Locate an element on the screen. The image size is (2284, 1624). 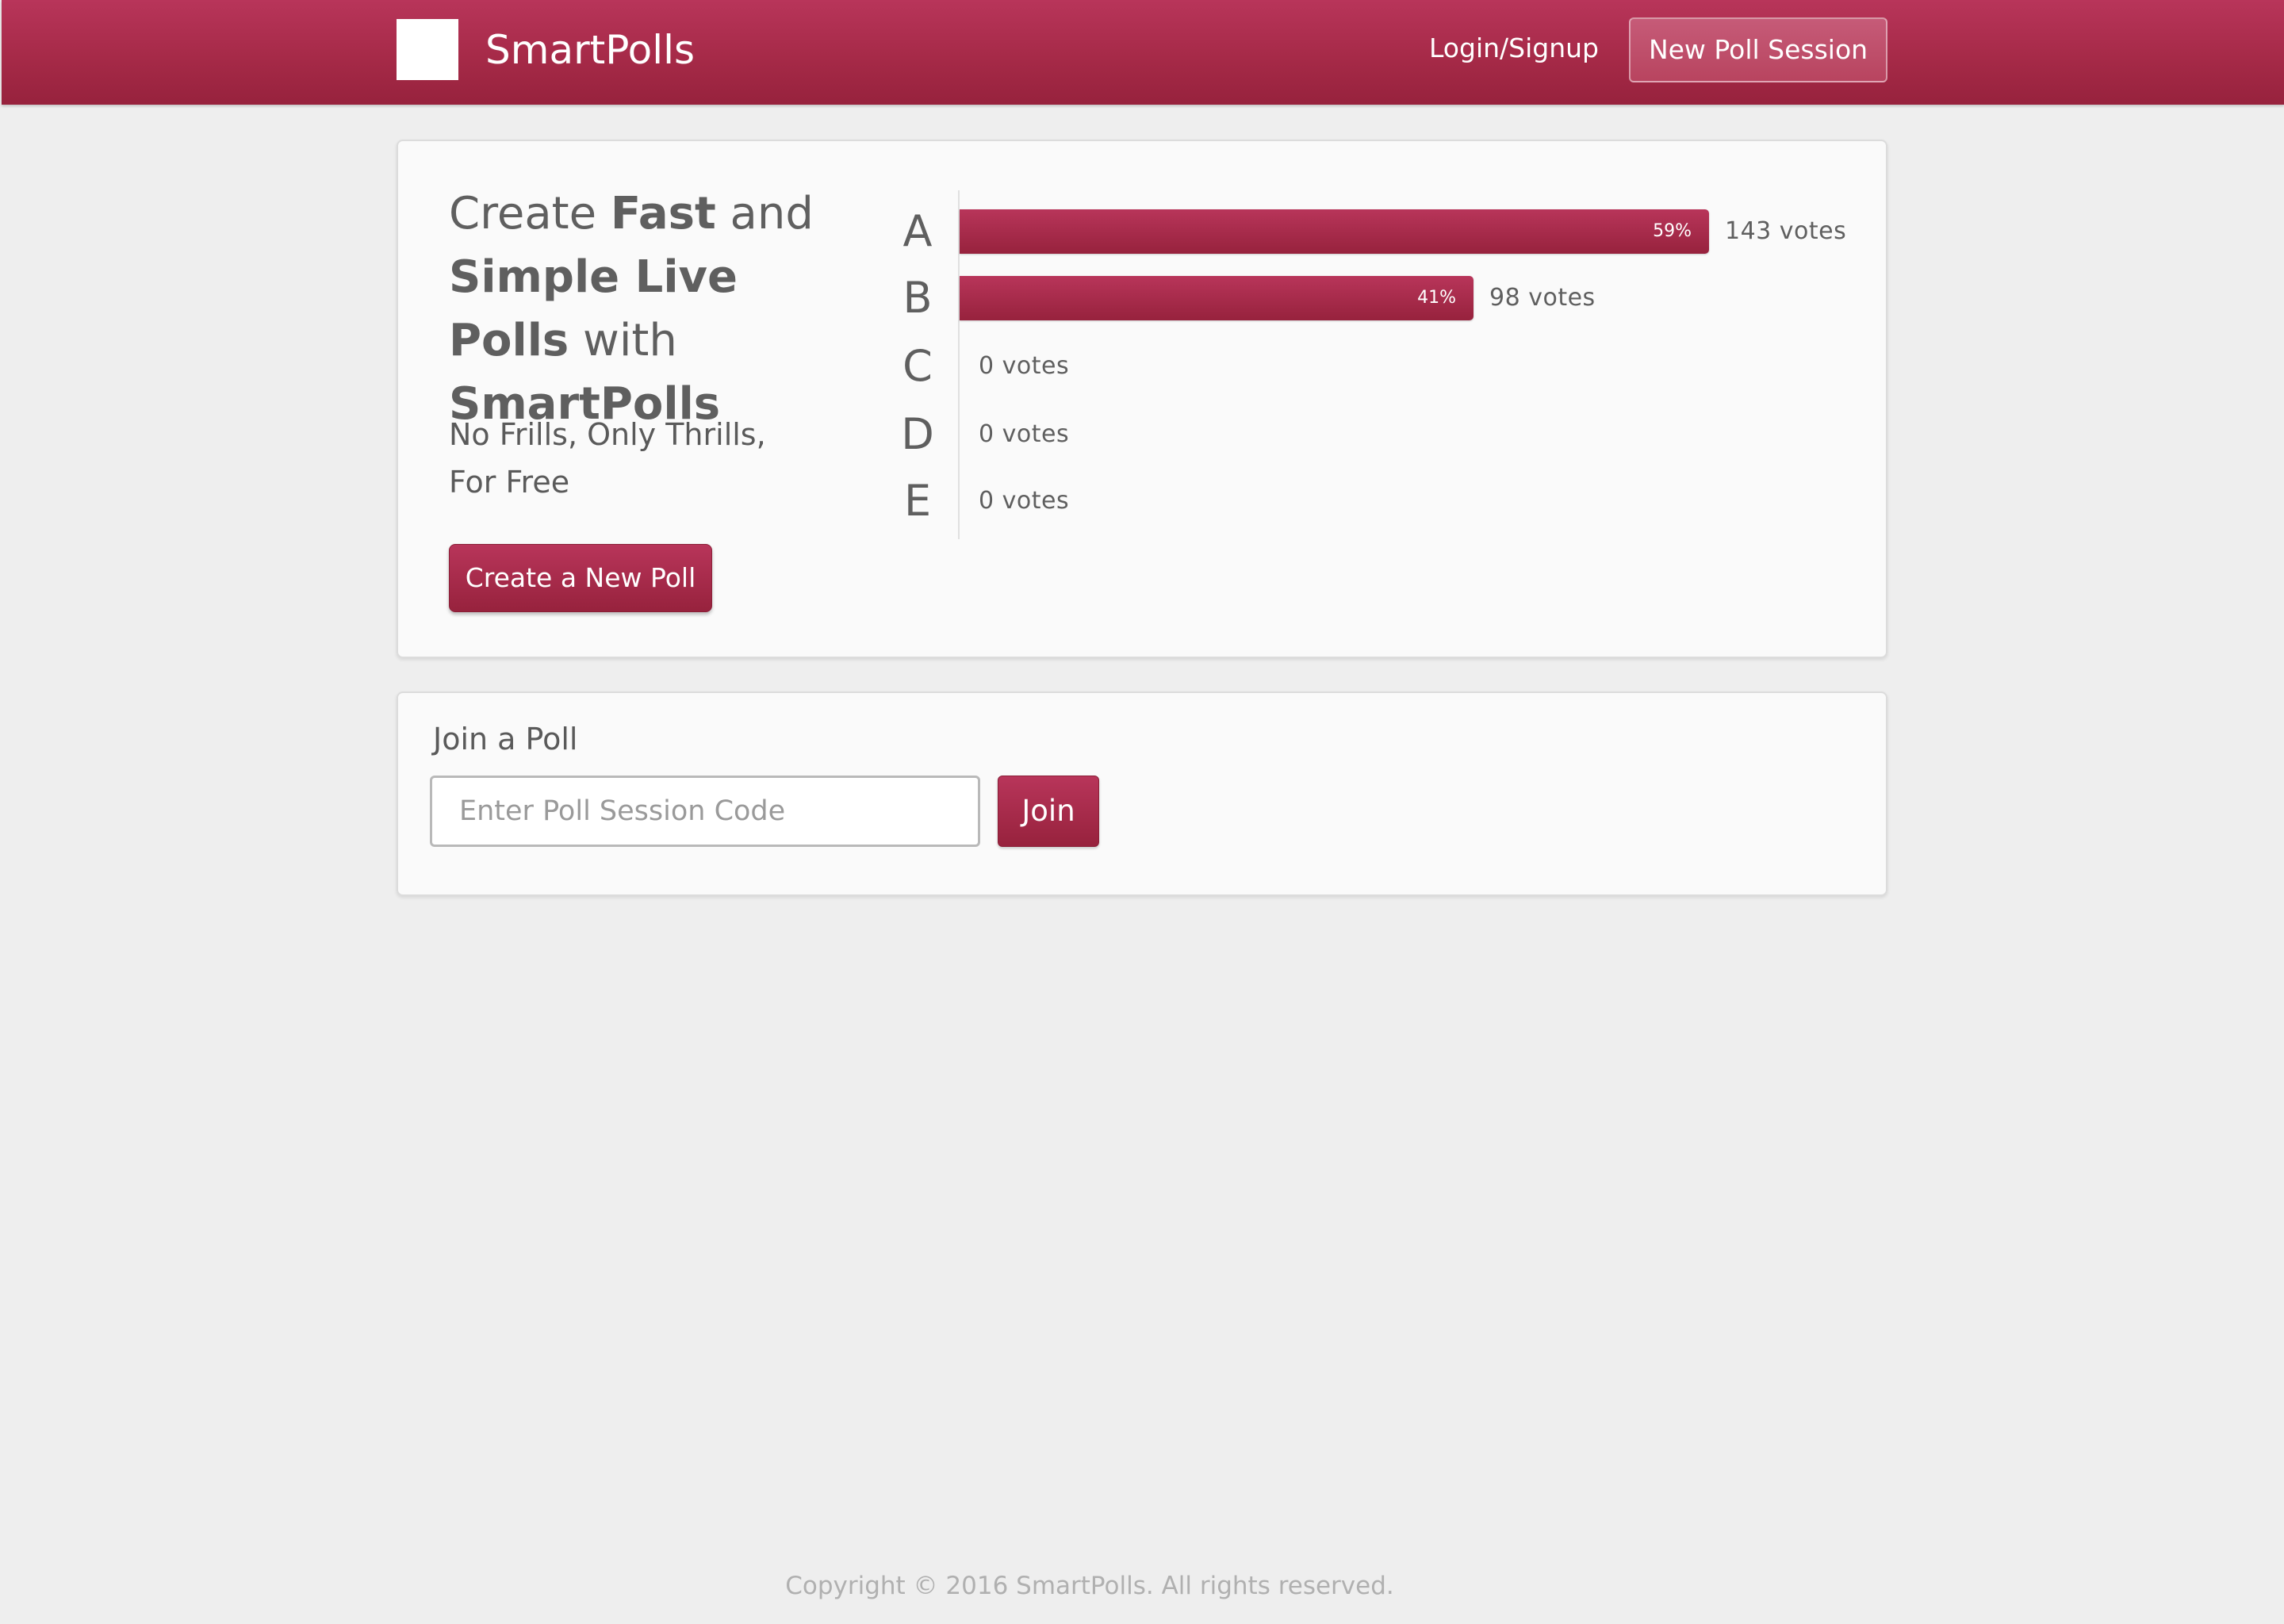
create-new-poll-button: Create a New Poll is located at coordinates (580, 578).